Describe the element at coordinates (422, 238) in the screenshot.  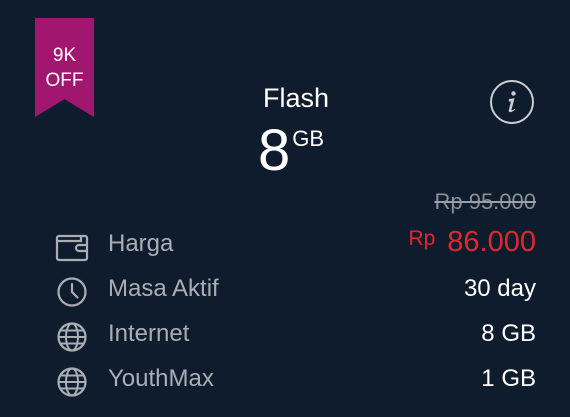
I see `price-currency: Rp` at that location.